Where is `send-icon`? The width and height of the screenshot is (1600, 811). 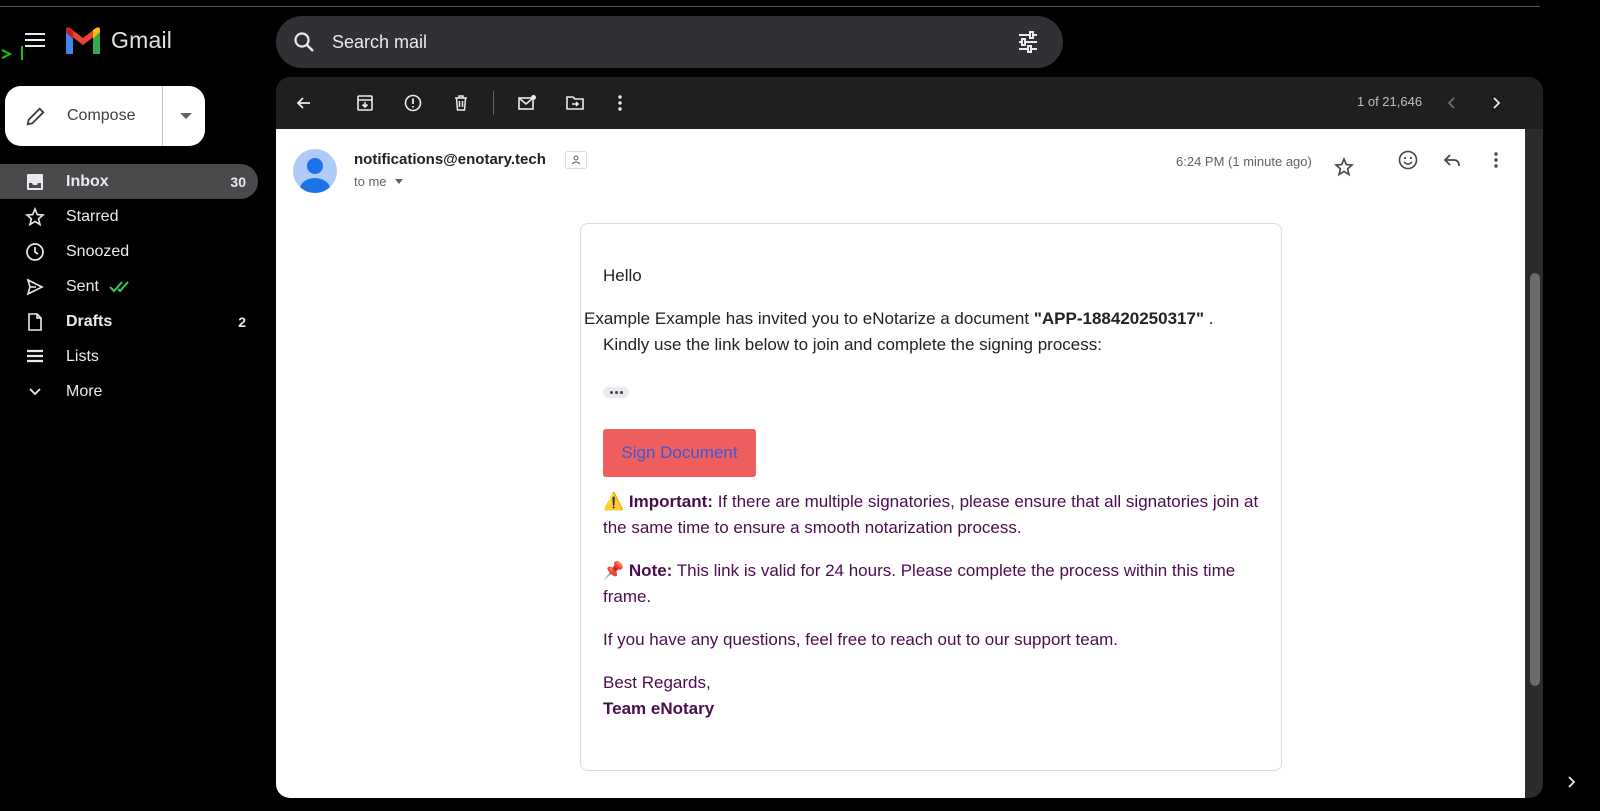 send-icon is located at coordinates (35, 286).